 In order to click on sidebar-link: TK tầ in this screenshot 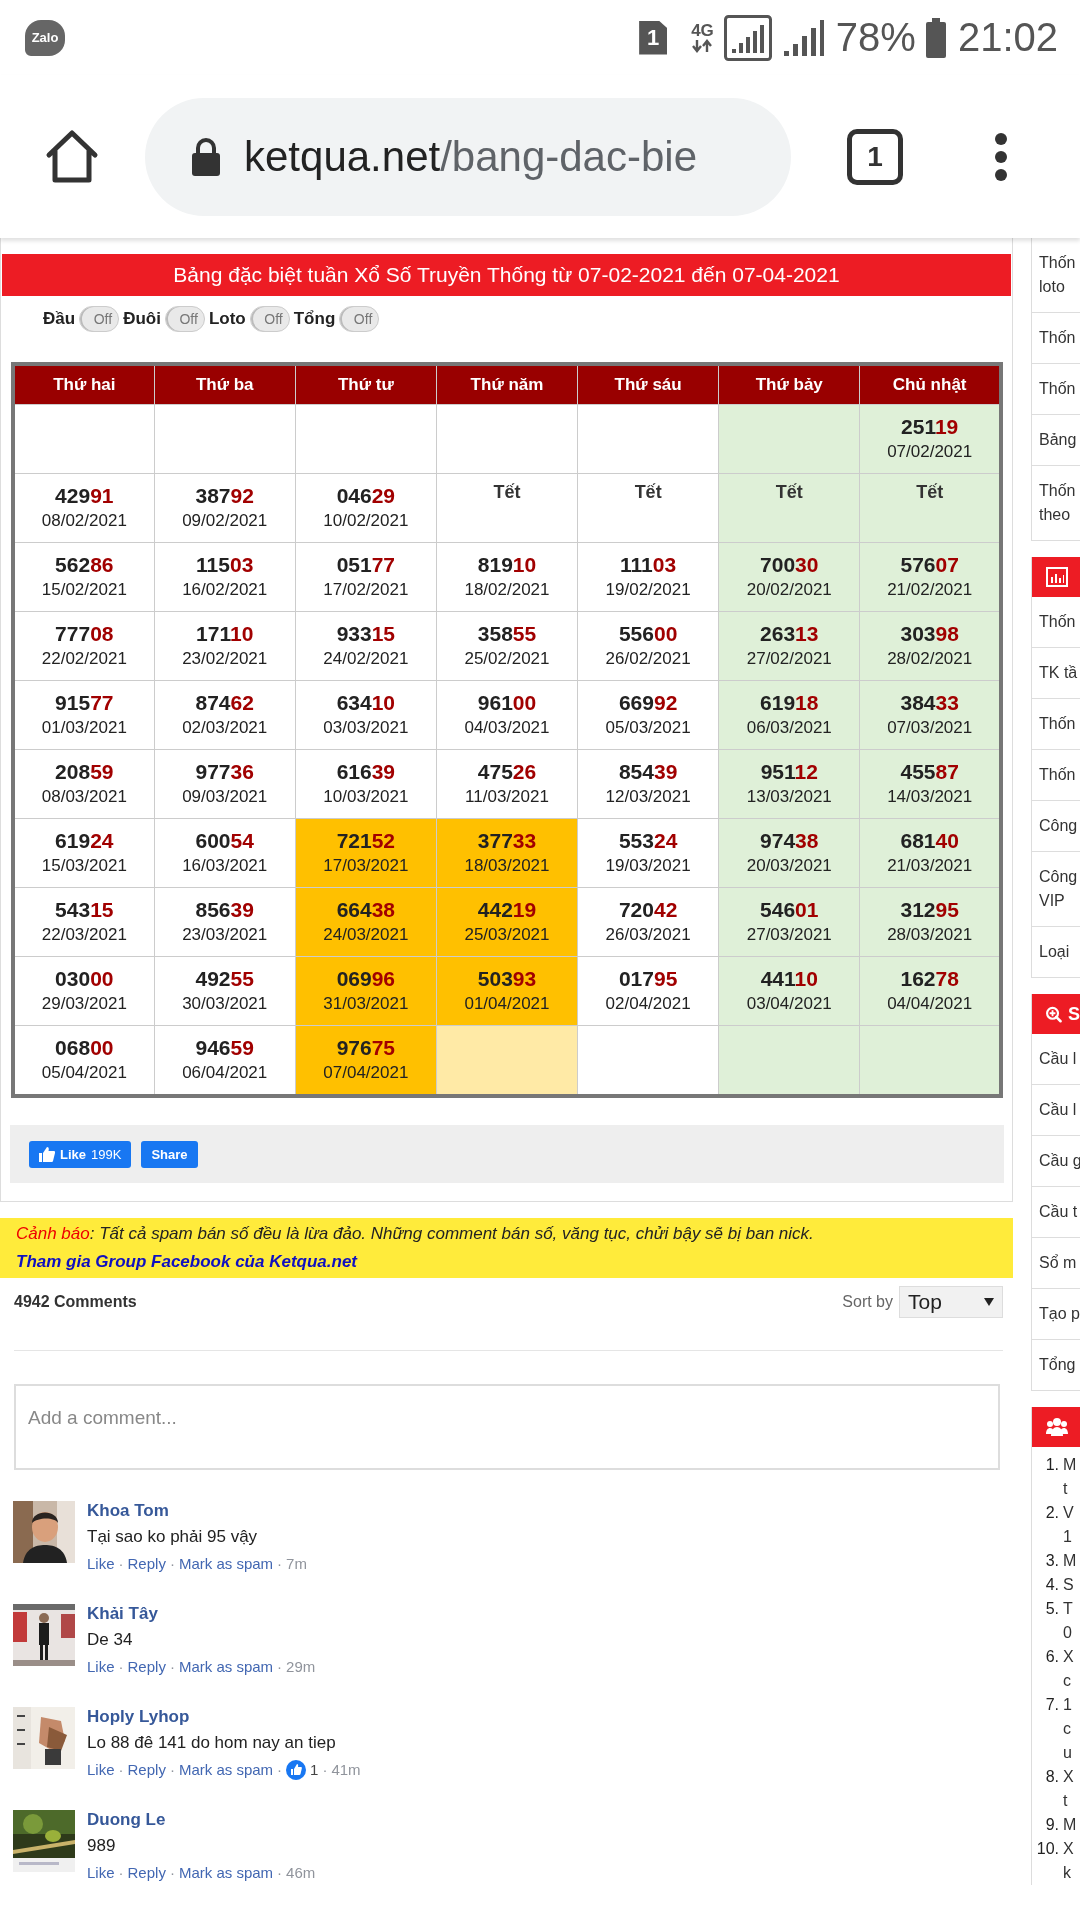, I will do `click(1056, 672)`.